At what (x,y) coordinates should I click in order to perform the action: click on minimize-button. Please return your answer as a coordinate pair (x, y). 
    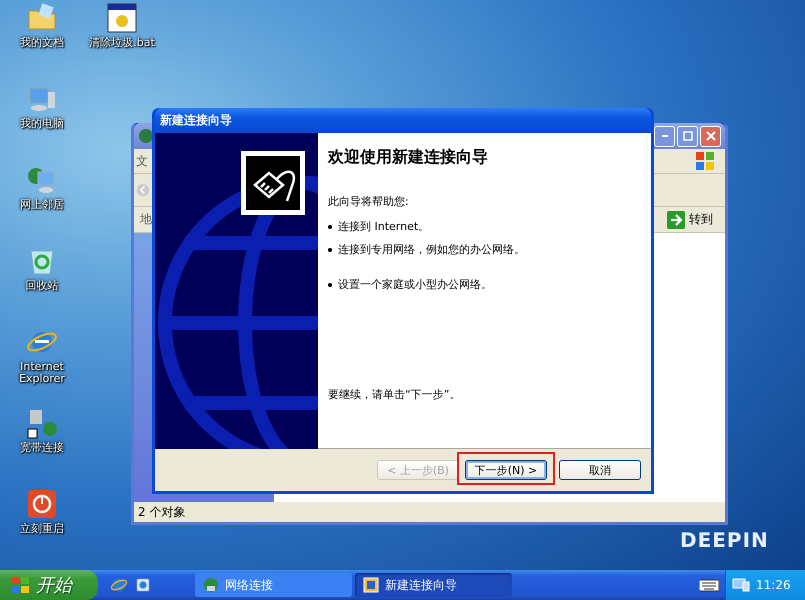
    Looking at the image, I should click on (664, 136).